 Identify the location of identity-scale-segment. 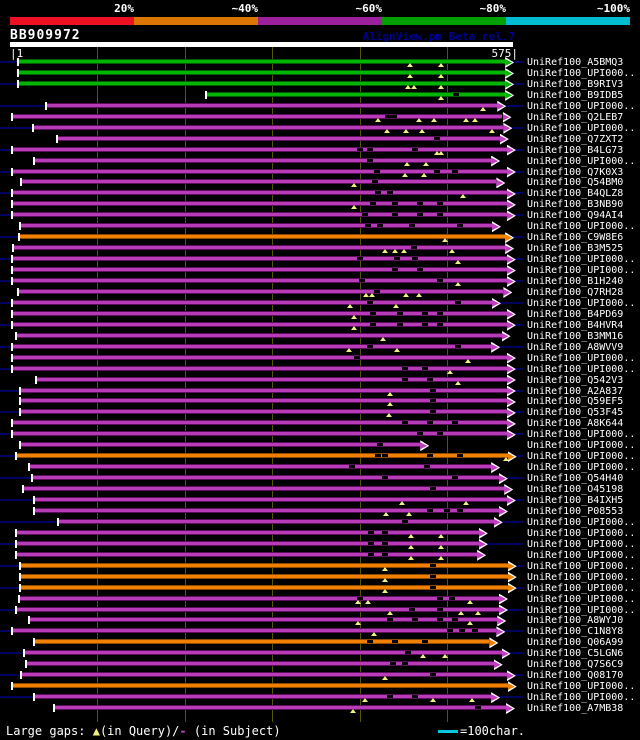
(196, 21).